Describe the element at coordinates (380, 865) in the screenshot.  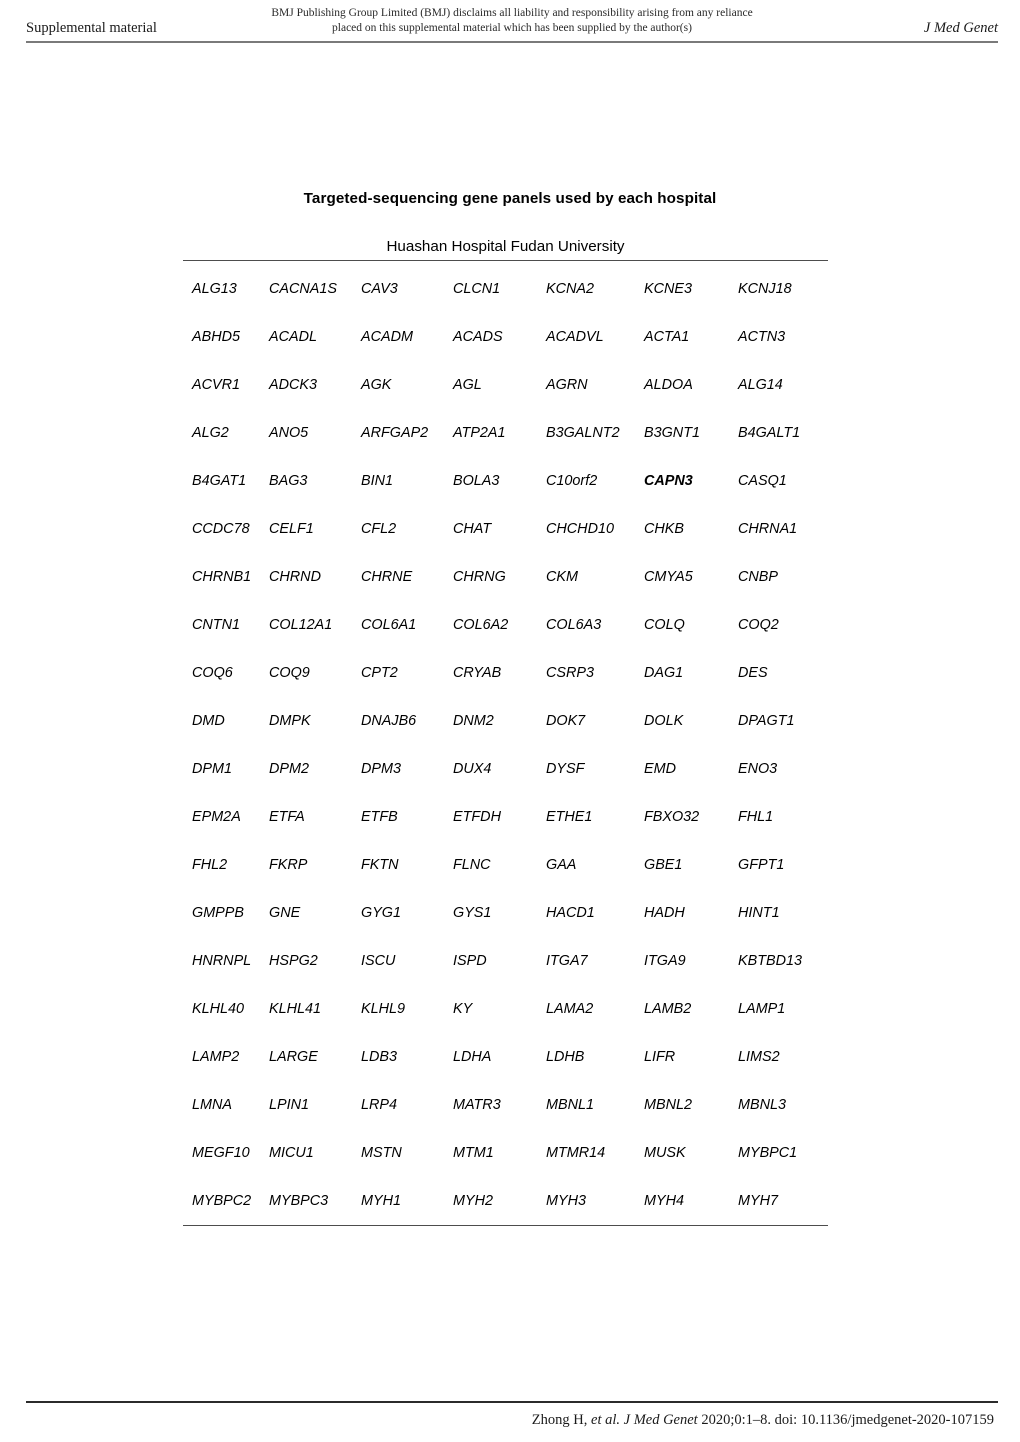
I see `gene-cell: FKTN` at that location.